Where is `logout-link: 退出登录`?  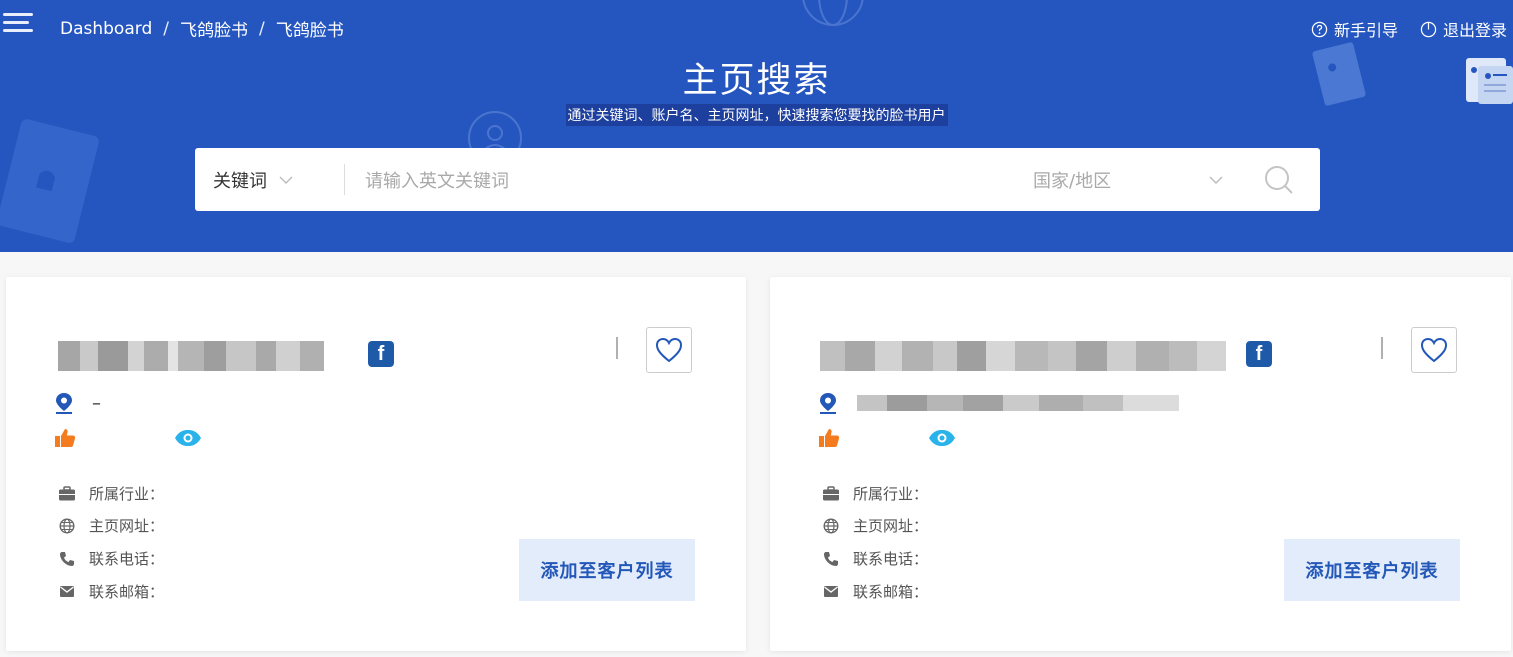 logout-link: 退出登录 is located at coordinates (1463, 29).